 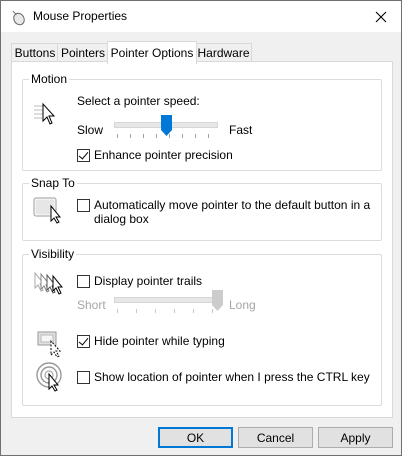 I want to click on fast-label: Fast, so click(x=241, y=130).